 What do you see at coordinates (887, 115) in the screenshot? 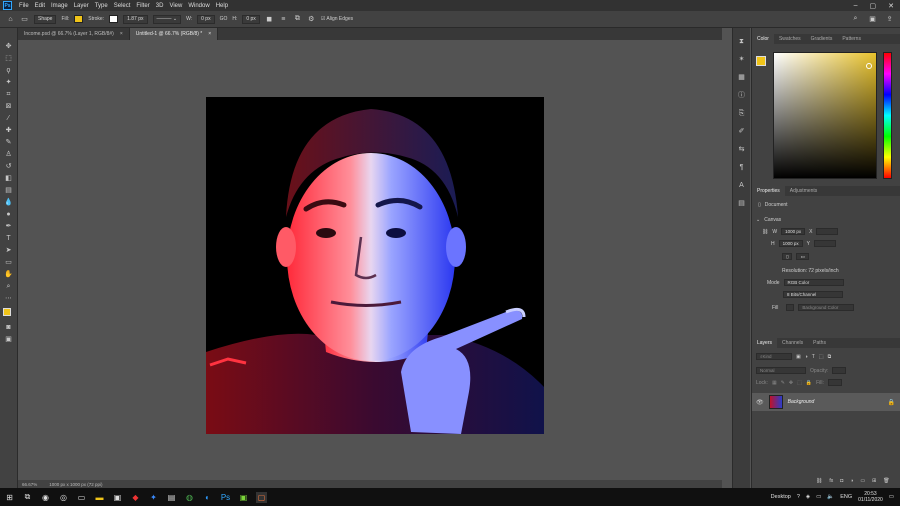
I see `hue-slider` at bounding box center [887, 115].